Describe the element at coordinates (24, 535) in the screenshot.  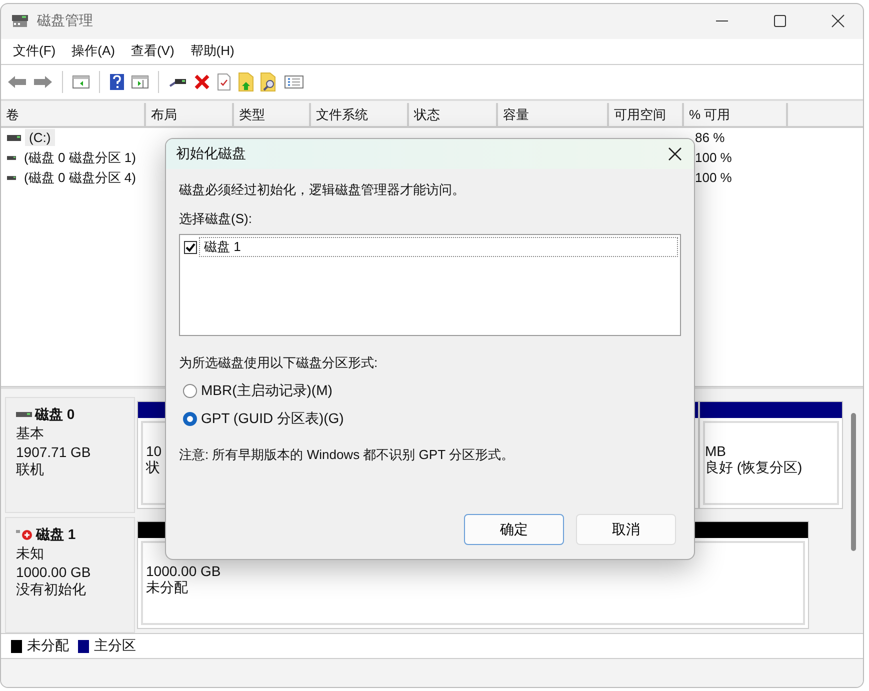
I see `disk-error-icon` at that location.